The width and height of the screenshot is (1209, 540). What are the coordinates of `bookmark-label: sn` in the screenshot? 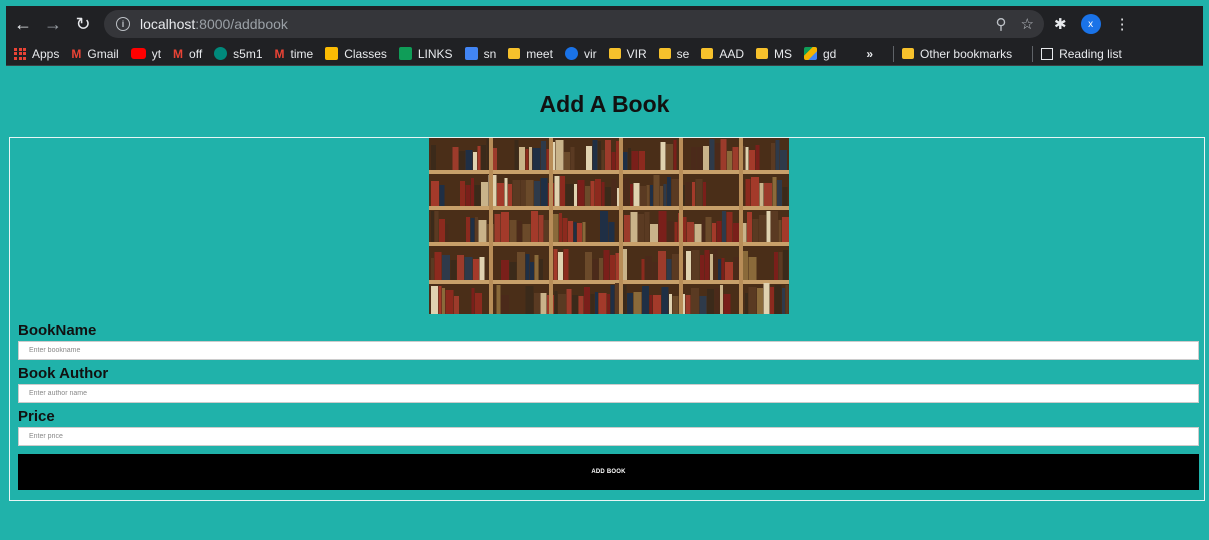 It's located at (490, 53).